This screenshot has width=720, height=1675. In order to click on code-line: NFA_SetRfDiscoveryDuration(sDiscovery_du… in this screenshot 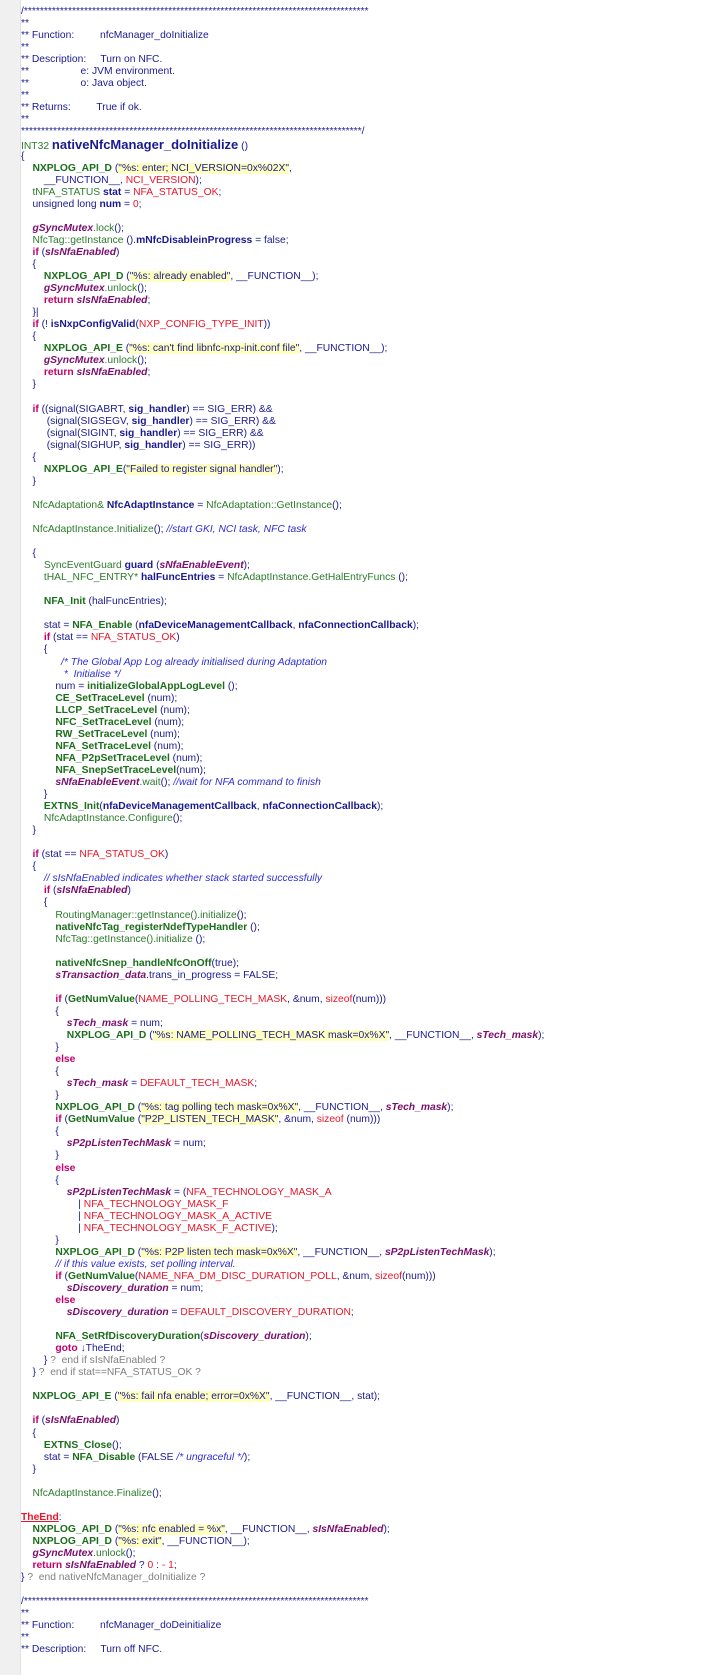, I will do `click(370, 1337)`.